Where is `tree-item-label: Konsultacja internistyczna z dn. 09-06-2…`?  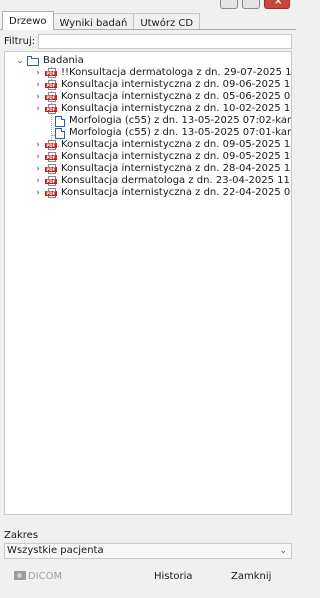 tree-item-label: Konsultacja internistyczna z dn. 09-06-2… is located at coordinates (176, 84).